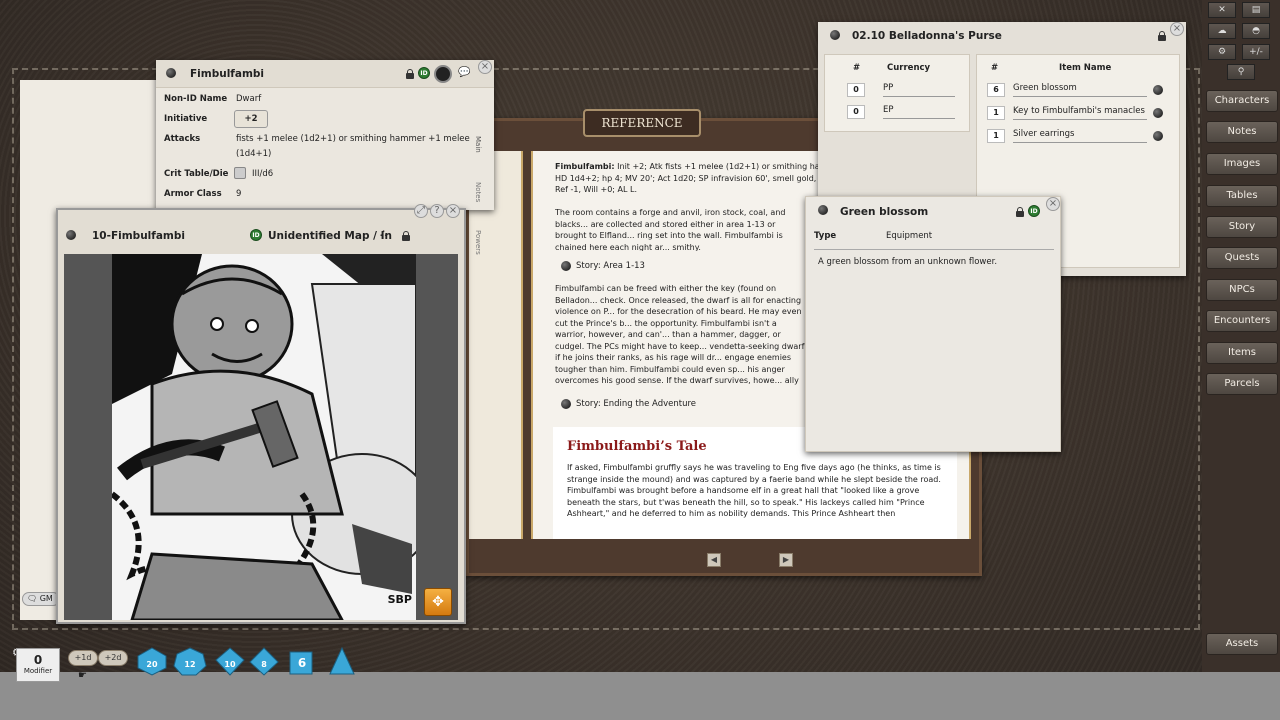 Image resolution: width=1280 pixels, height=720 pixels. What do you see at coordinates (934, 249) in the screenshot?
I see `divider` at bounding box center [934, 249].